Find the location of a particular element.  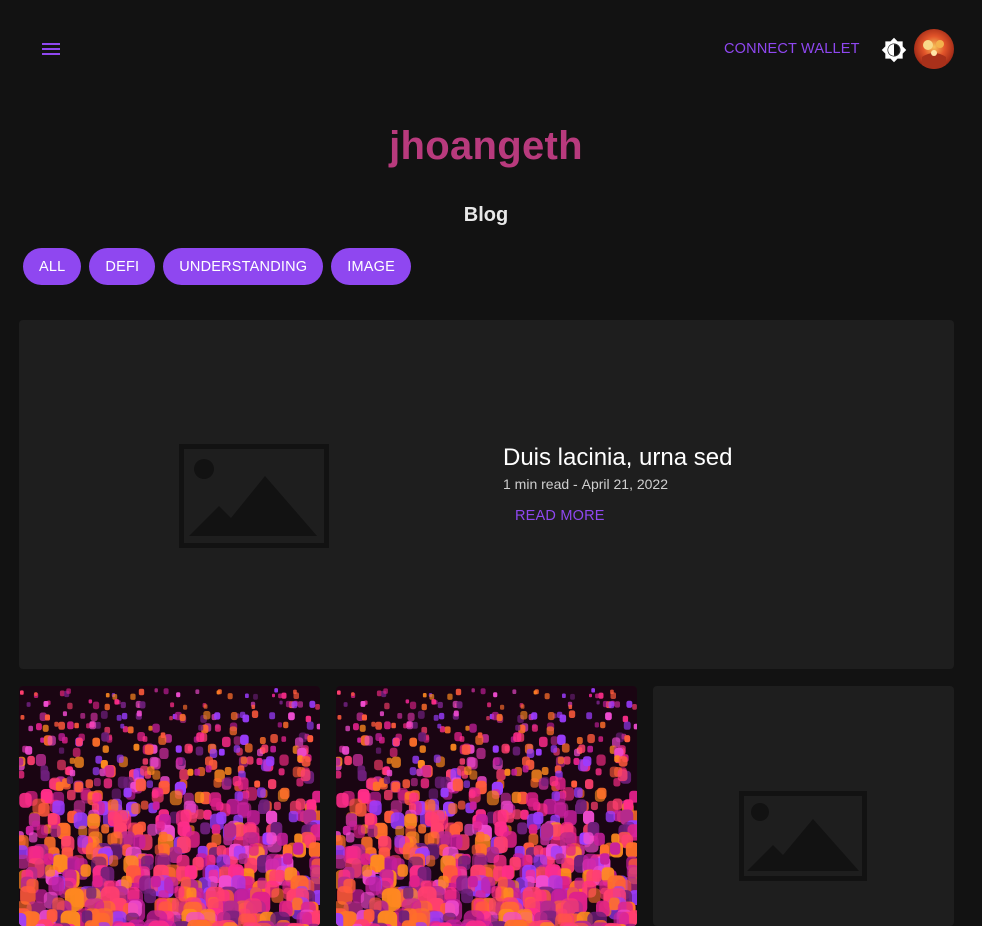

menu-button is located at coordinates (51, 49).